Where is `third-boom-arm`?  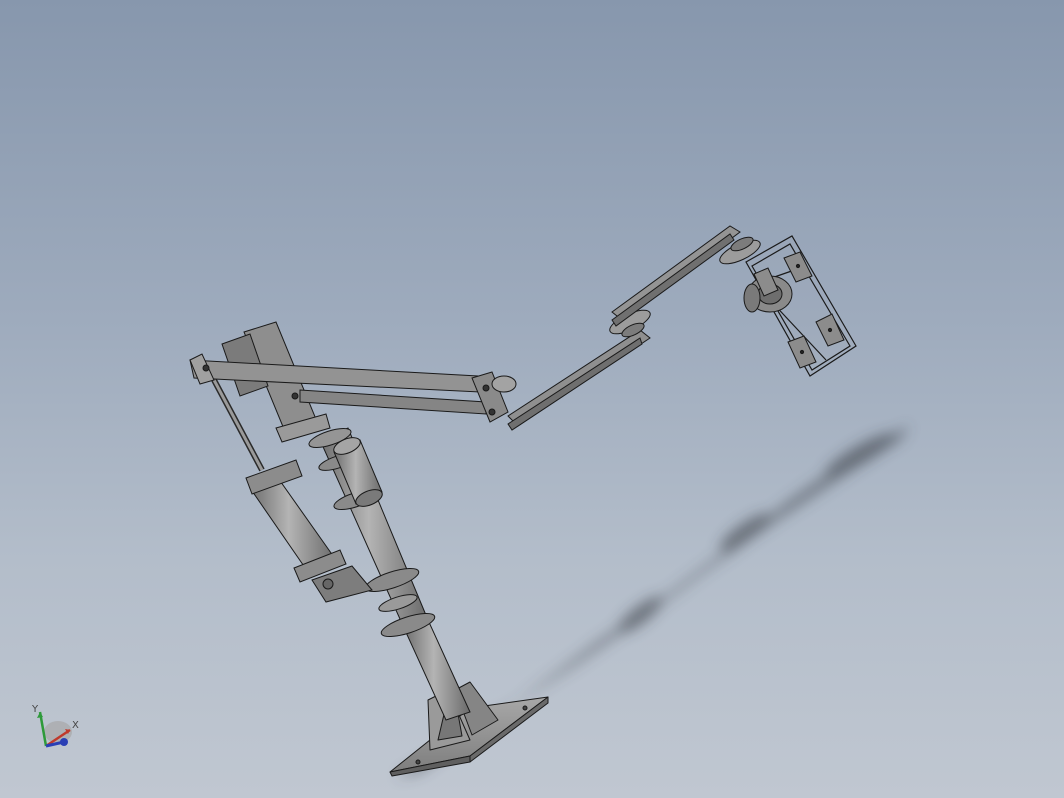
third-boom-arm is located at coordinates (687, 276).